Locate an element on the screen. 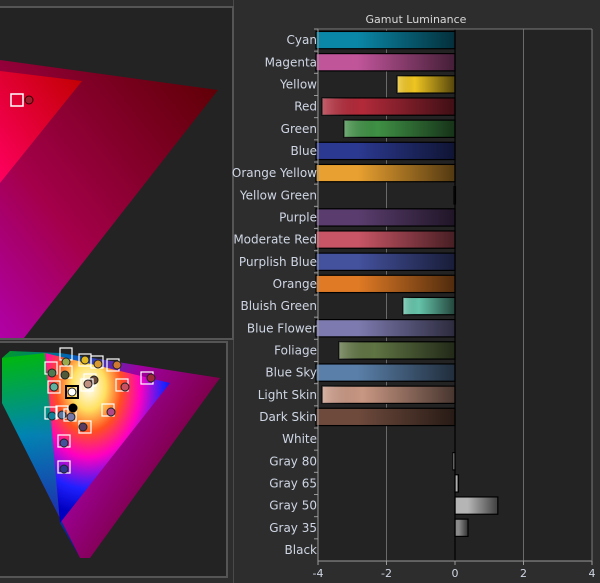 Image resolution: width=600 pixels, height=583 pixels. category-label-foliage: Foliage is located at coordinates (295, 350).